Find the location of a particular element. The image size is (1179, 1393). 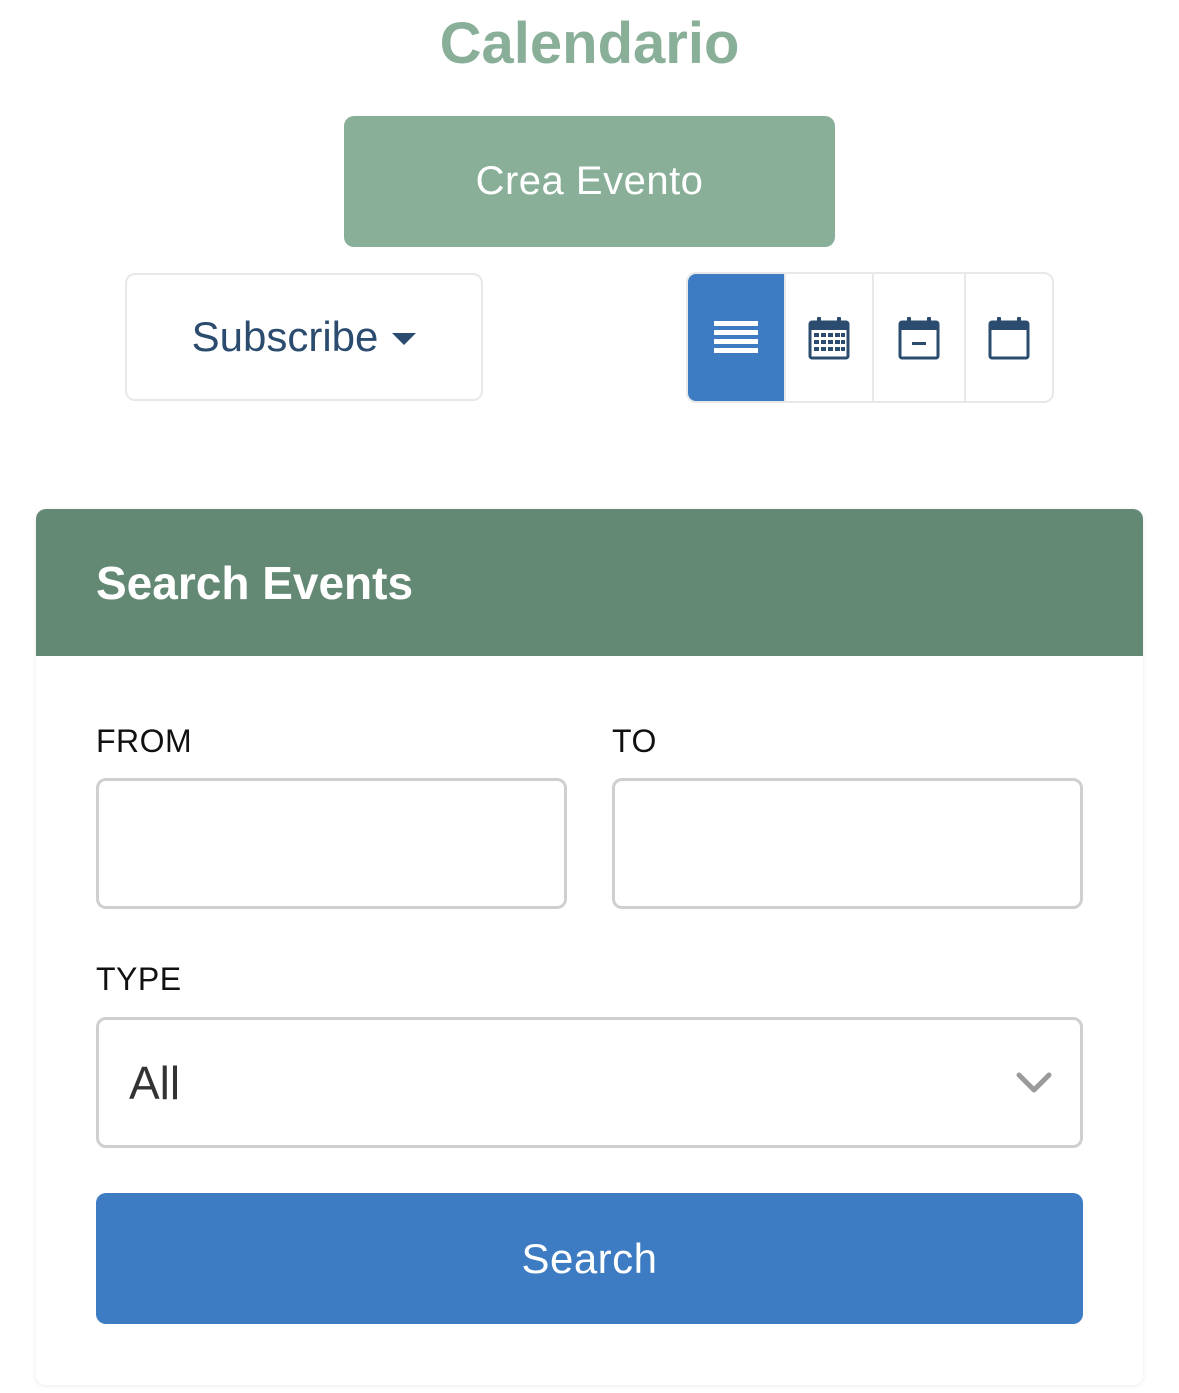

type-select: All is located at coordinates (589, 1082).